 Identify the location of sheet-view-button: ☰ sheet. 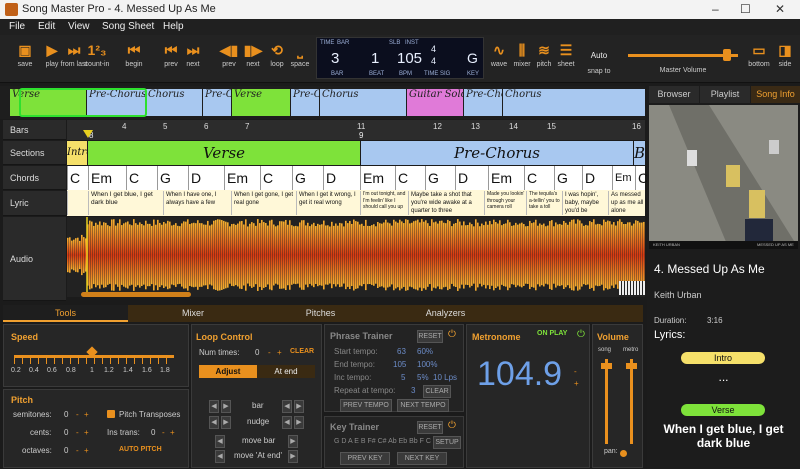
(566, 53).